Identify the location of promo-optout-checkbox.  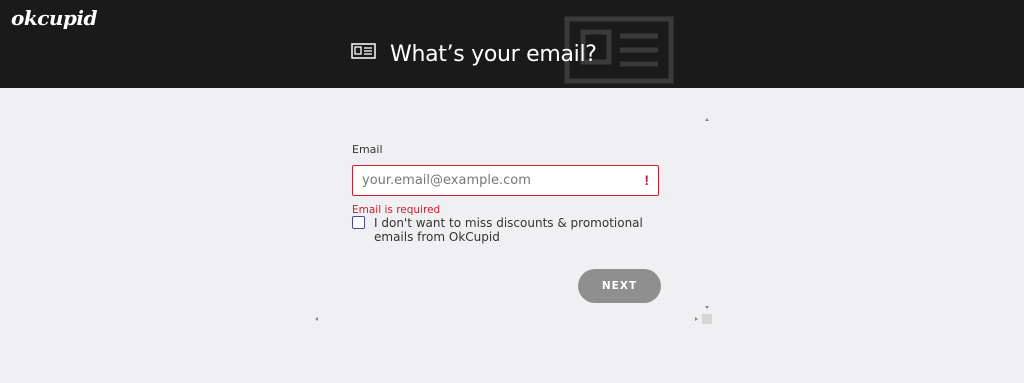
(358, 222).